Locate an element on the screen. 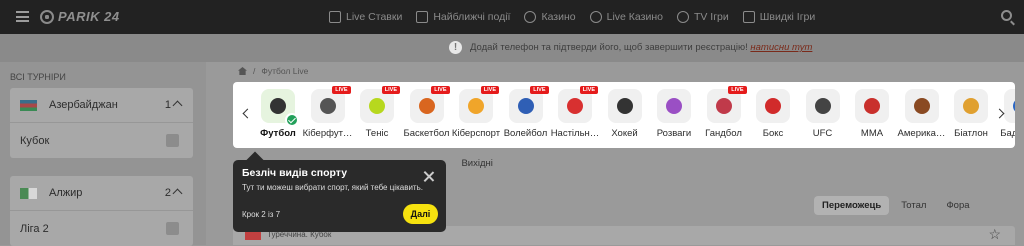  tooltip-step: Крок 2 із 7 is located at coordinates (261, 214).